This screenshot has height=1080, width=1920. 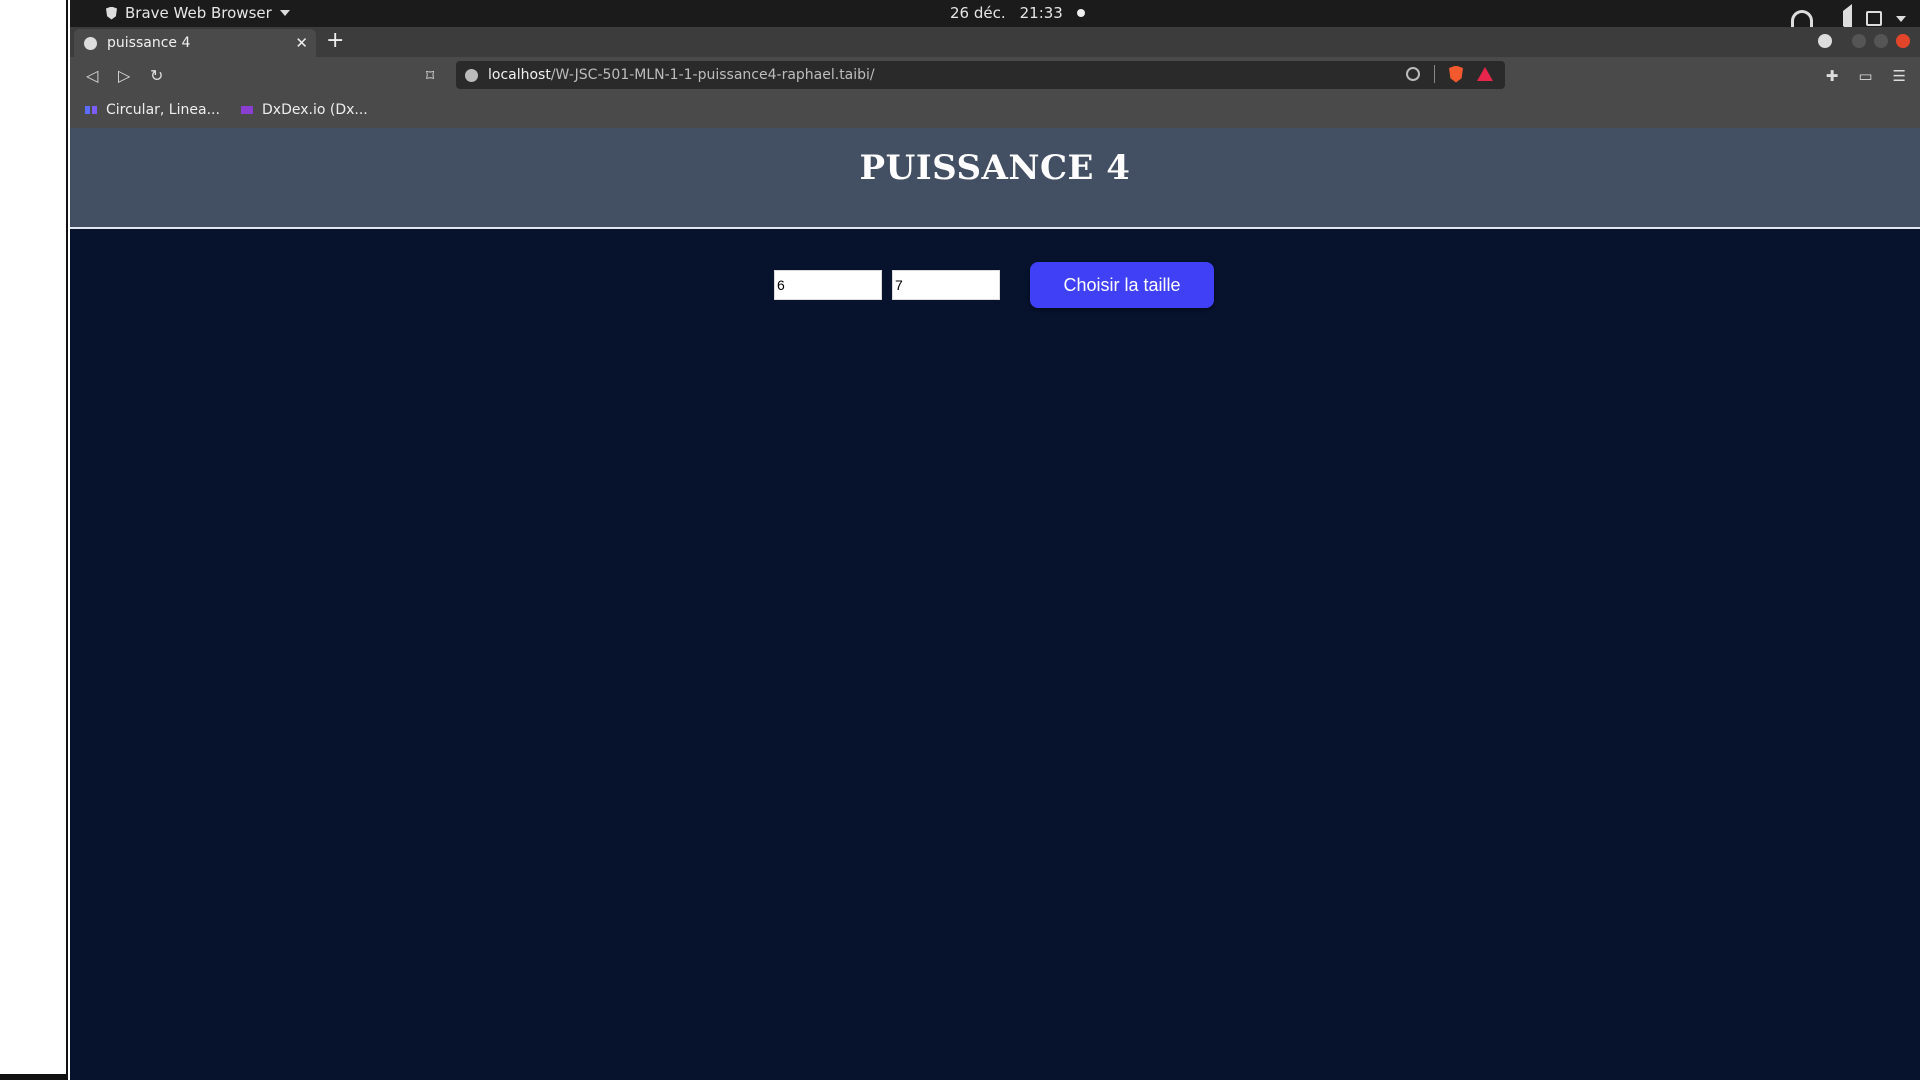 I want to click on page-header: PUISSANCE 4, so click(x=995, y=178).